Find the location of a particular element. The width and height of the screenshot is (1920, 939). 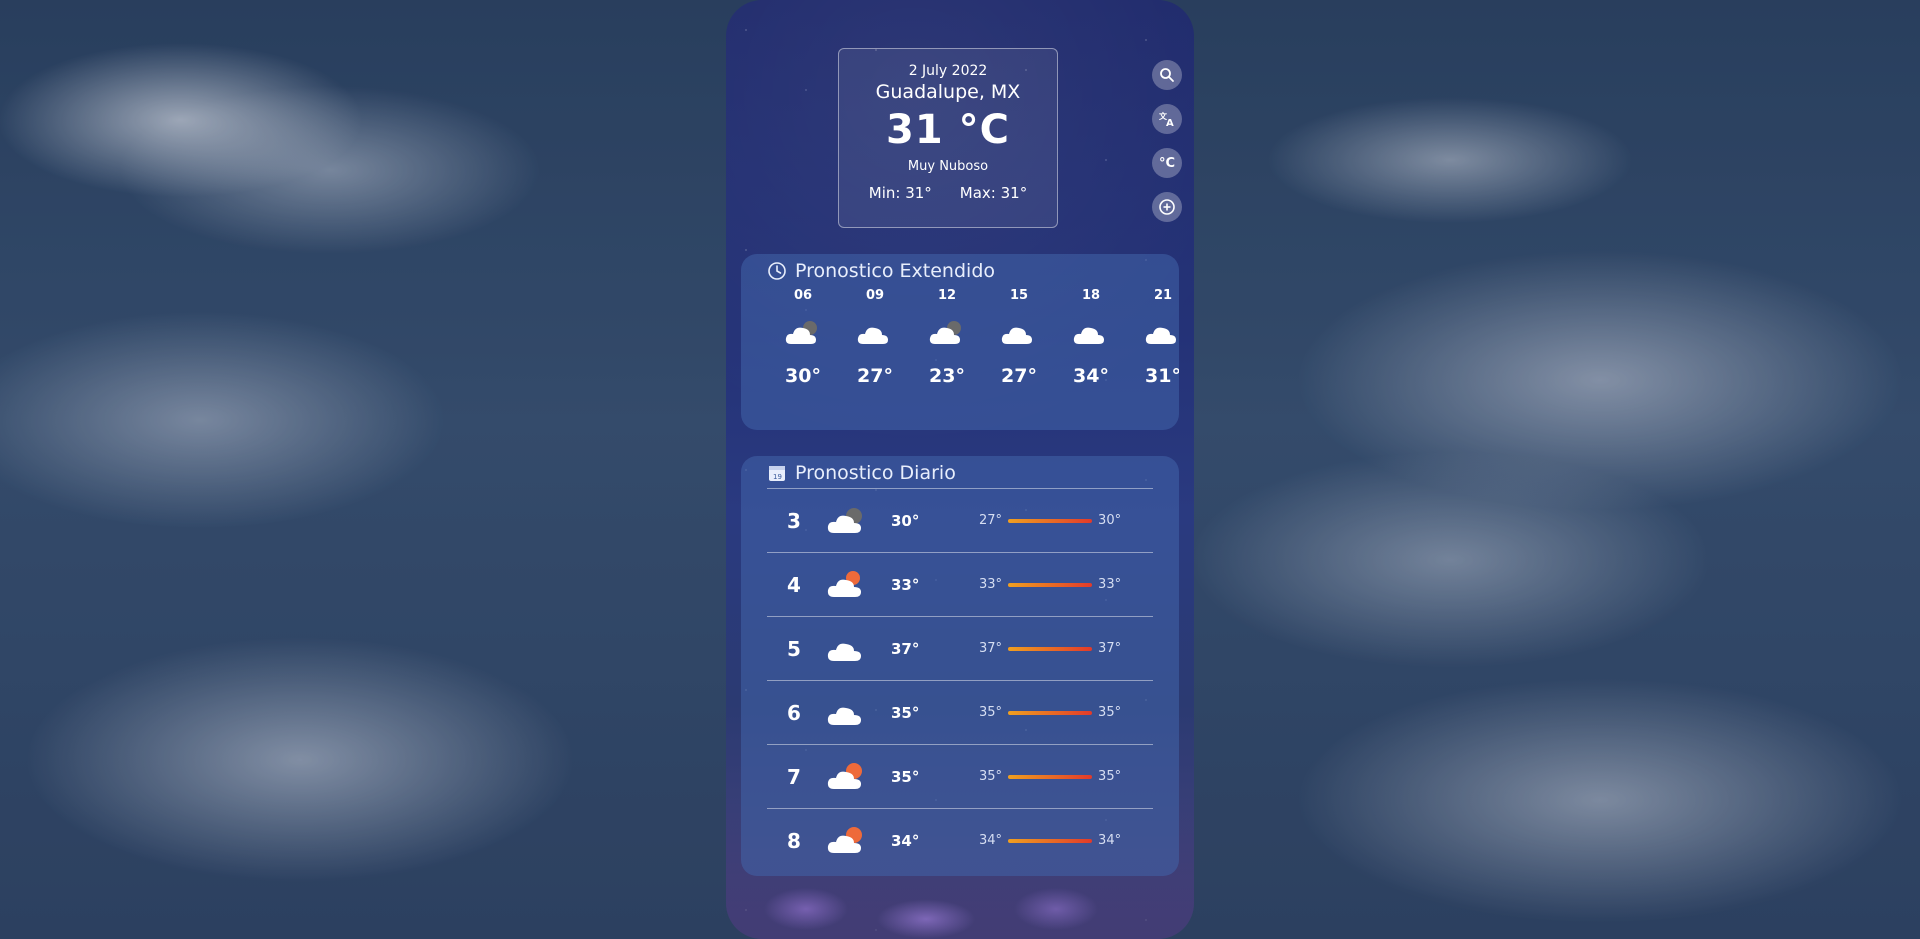

day-max: 30° is located at coordinates (905, 520).